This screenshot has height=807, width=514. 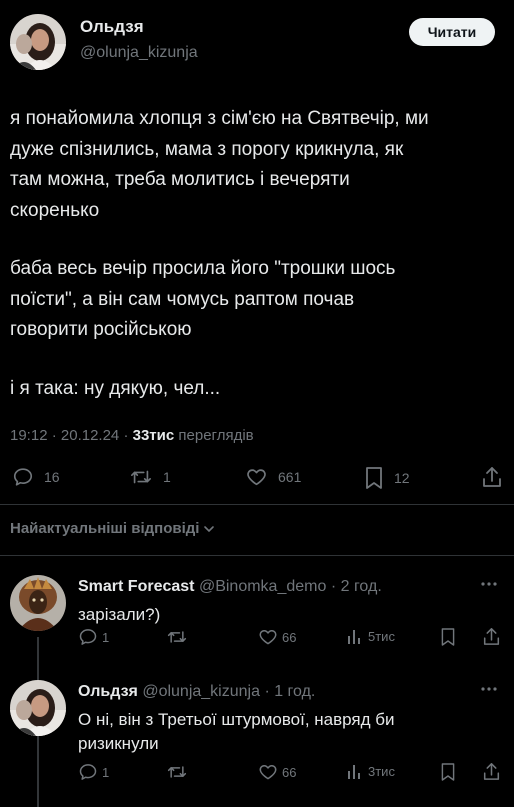 I want to click on repost-button: 1, so click(x=150, y=477).